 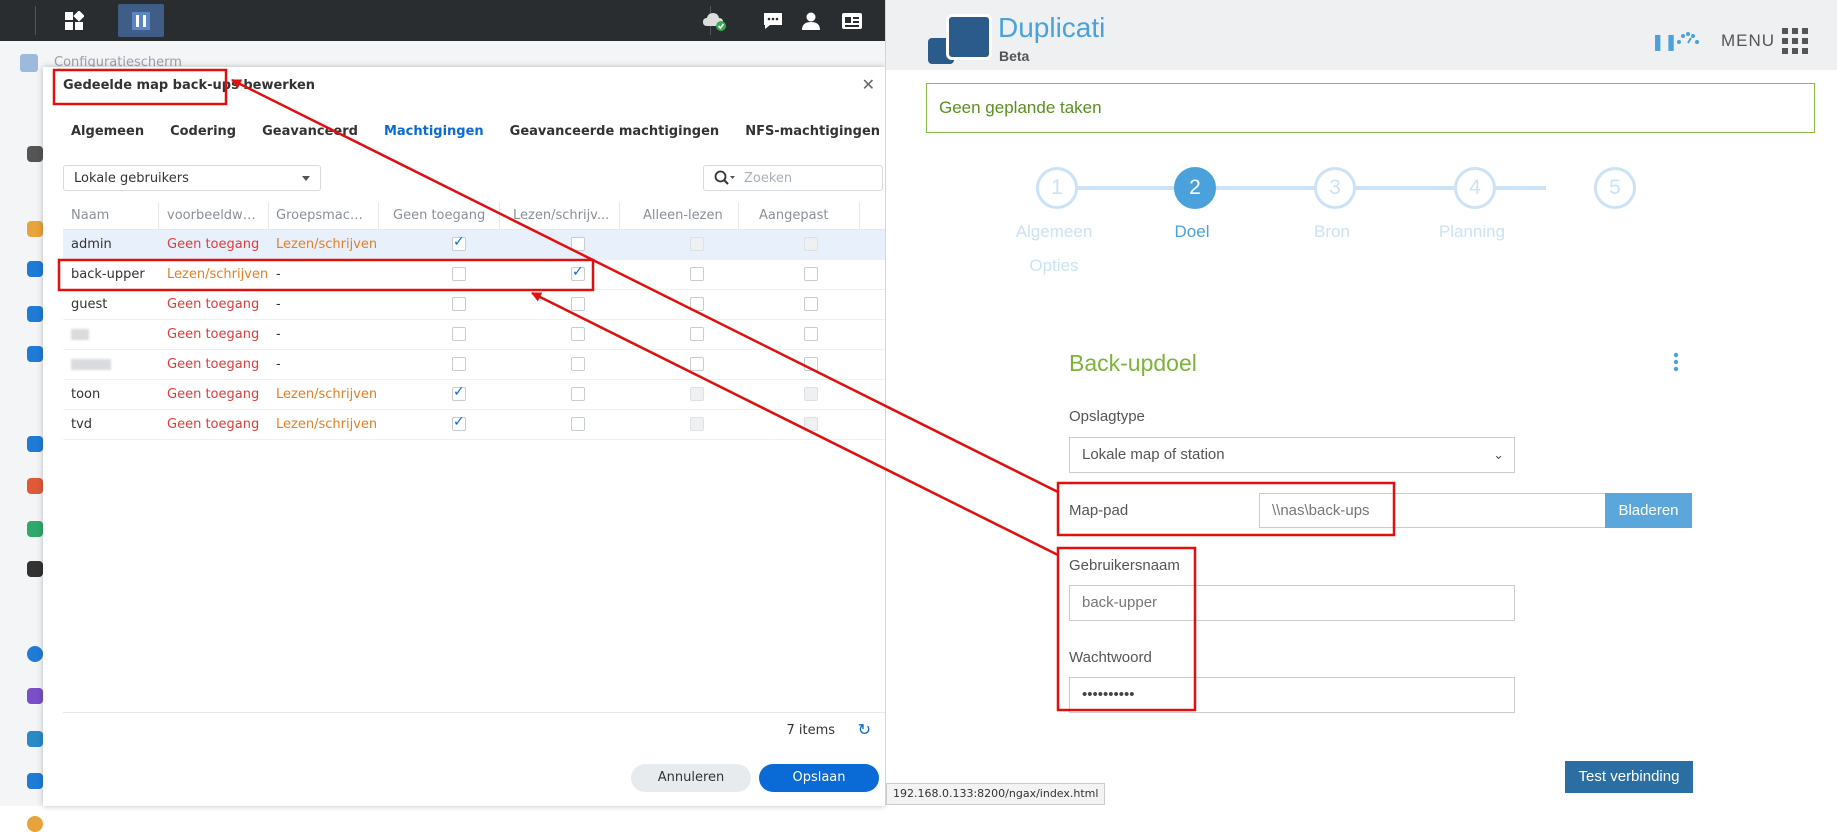 I want to click on password-input: ••••••••••, so click(x=1292, y=695).